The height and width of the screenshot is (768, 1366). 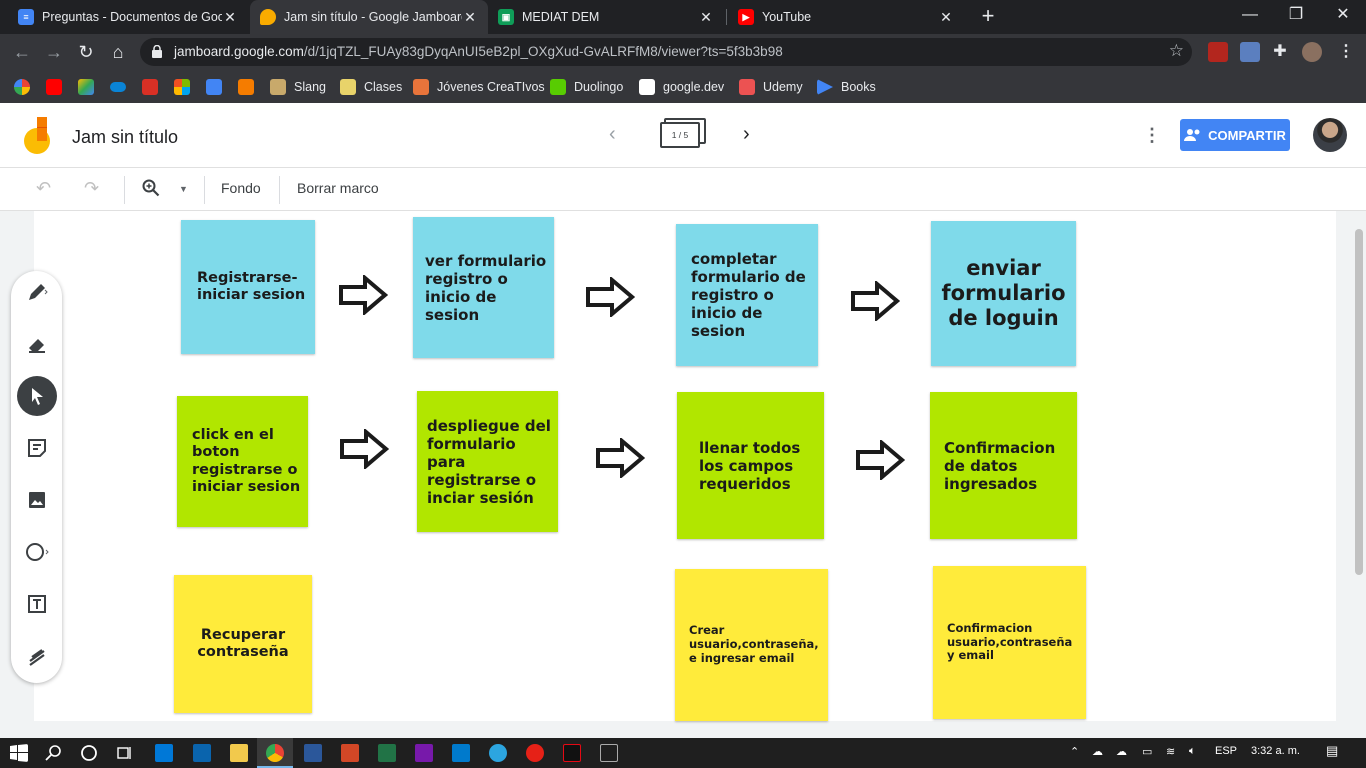 I want to click on close-window-button: ✕, so click(x=1343, y=17).